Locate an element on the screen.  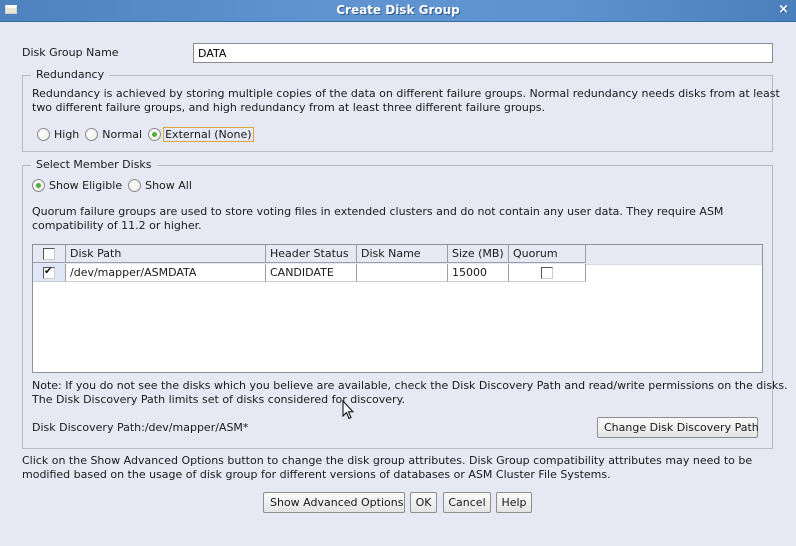
select-all-header is located at coordinates (49, 254).